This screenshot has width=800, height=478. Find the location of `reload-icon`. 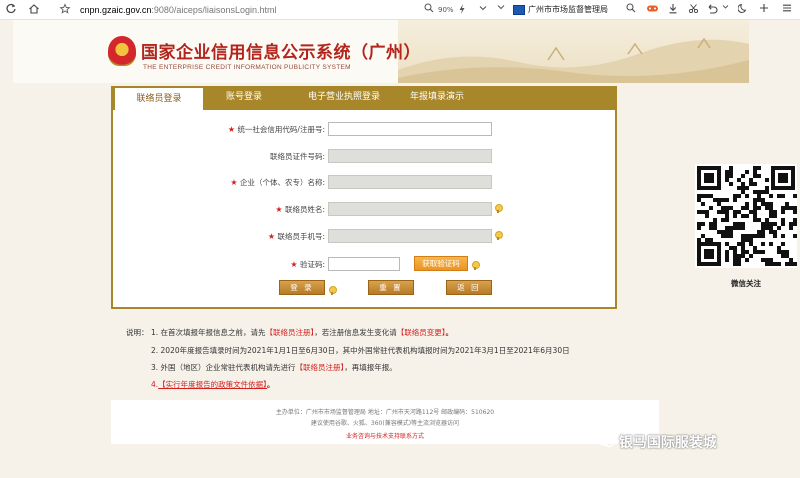

reload-icon is located at coordinates (12, 10).